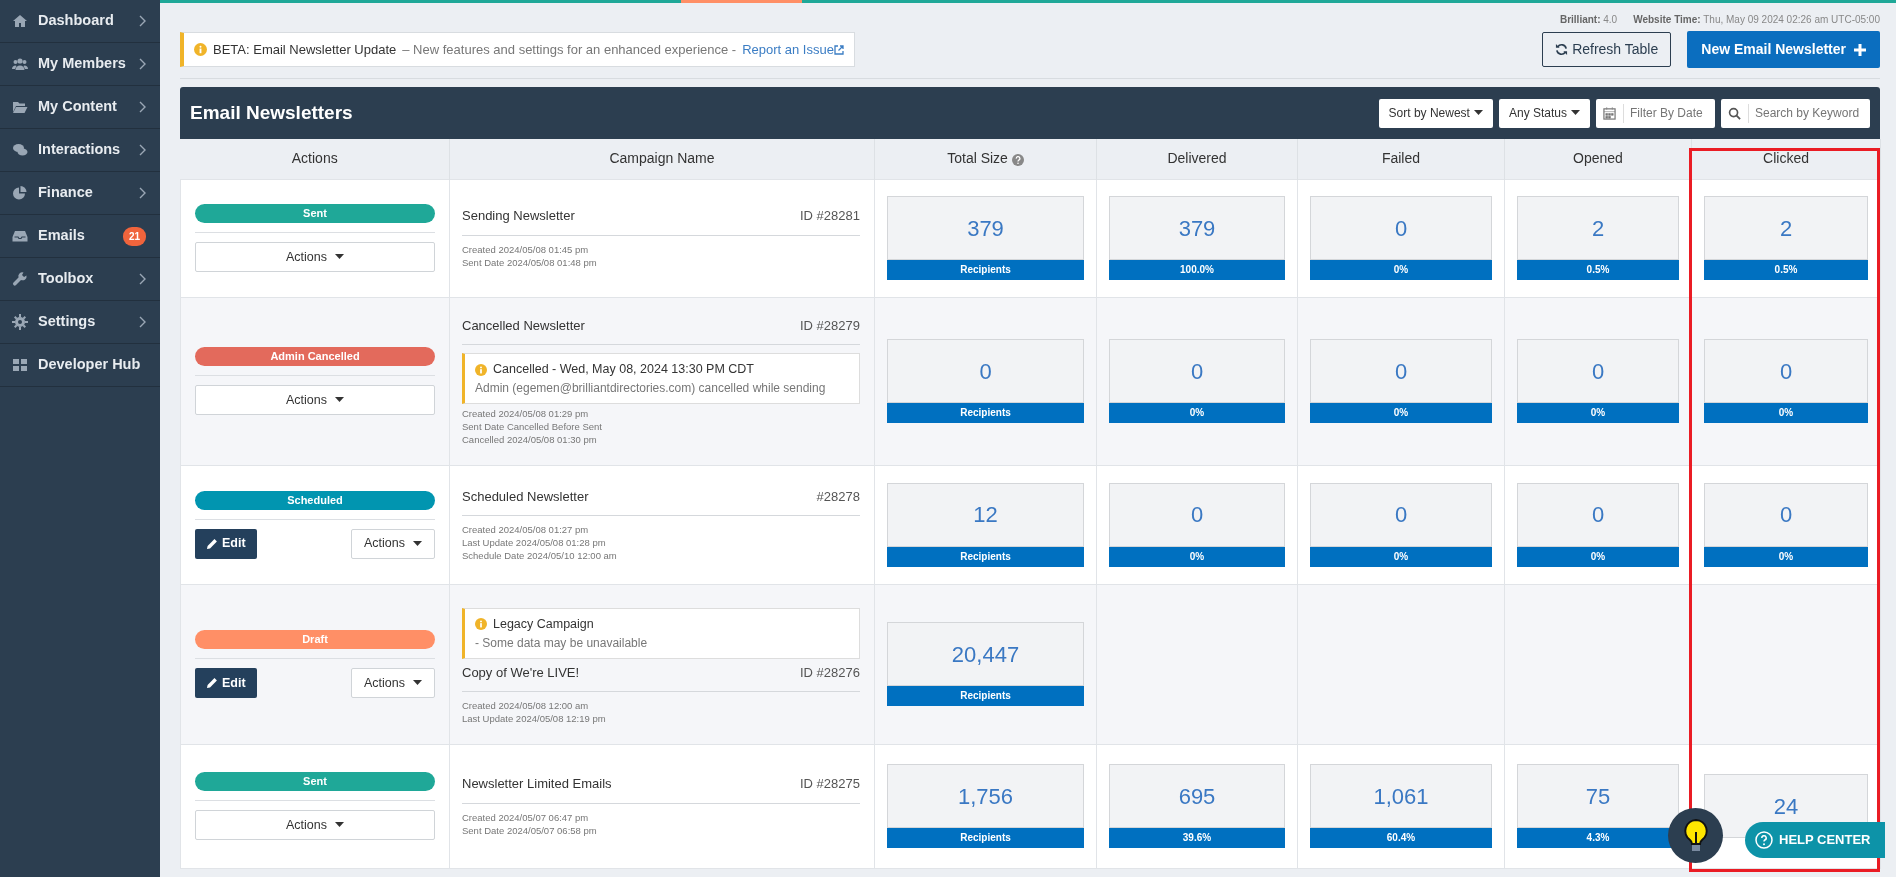  I want to click on notice-title: Cancelled - Wed, May 08, 2024 13:30 PM CDT, so click(623, 370).